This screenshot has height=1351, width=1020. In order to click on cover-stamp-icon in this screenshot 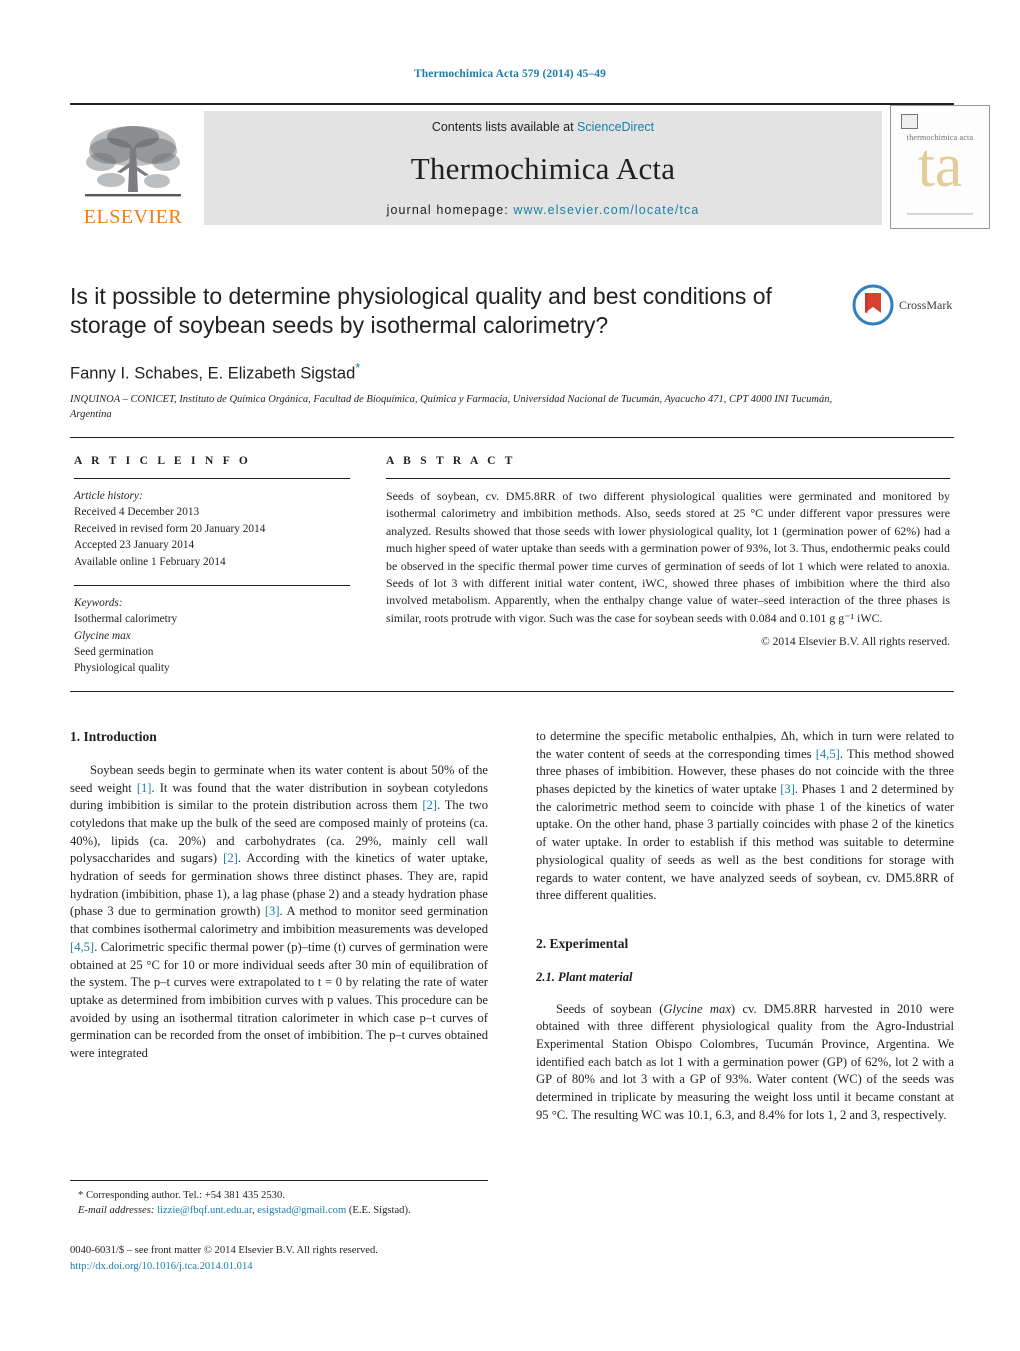, I will do `click(909, 121)`.